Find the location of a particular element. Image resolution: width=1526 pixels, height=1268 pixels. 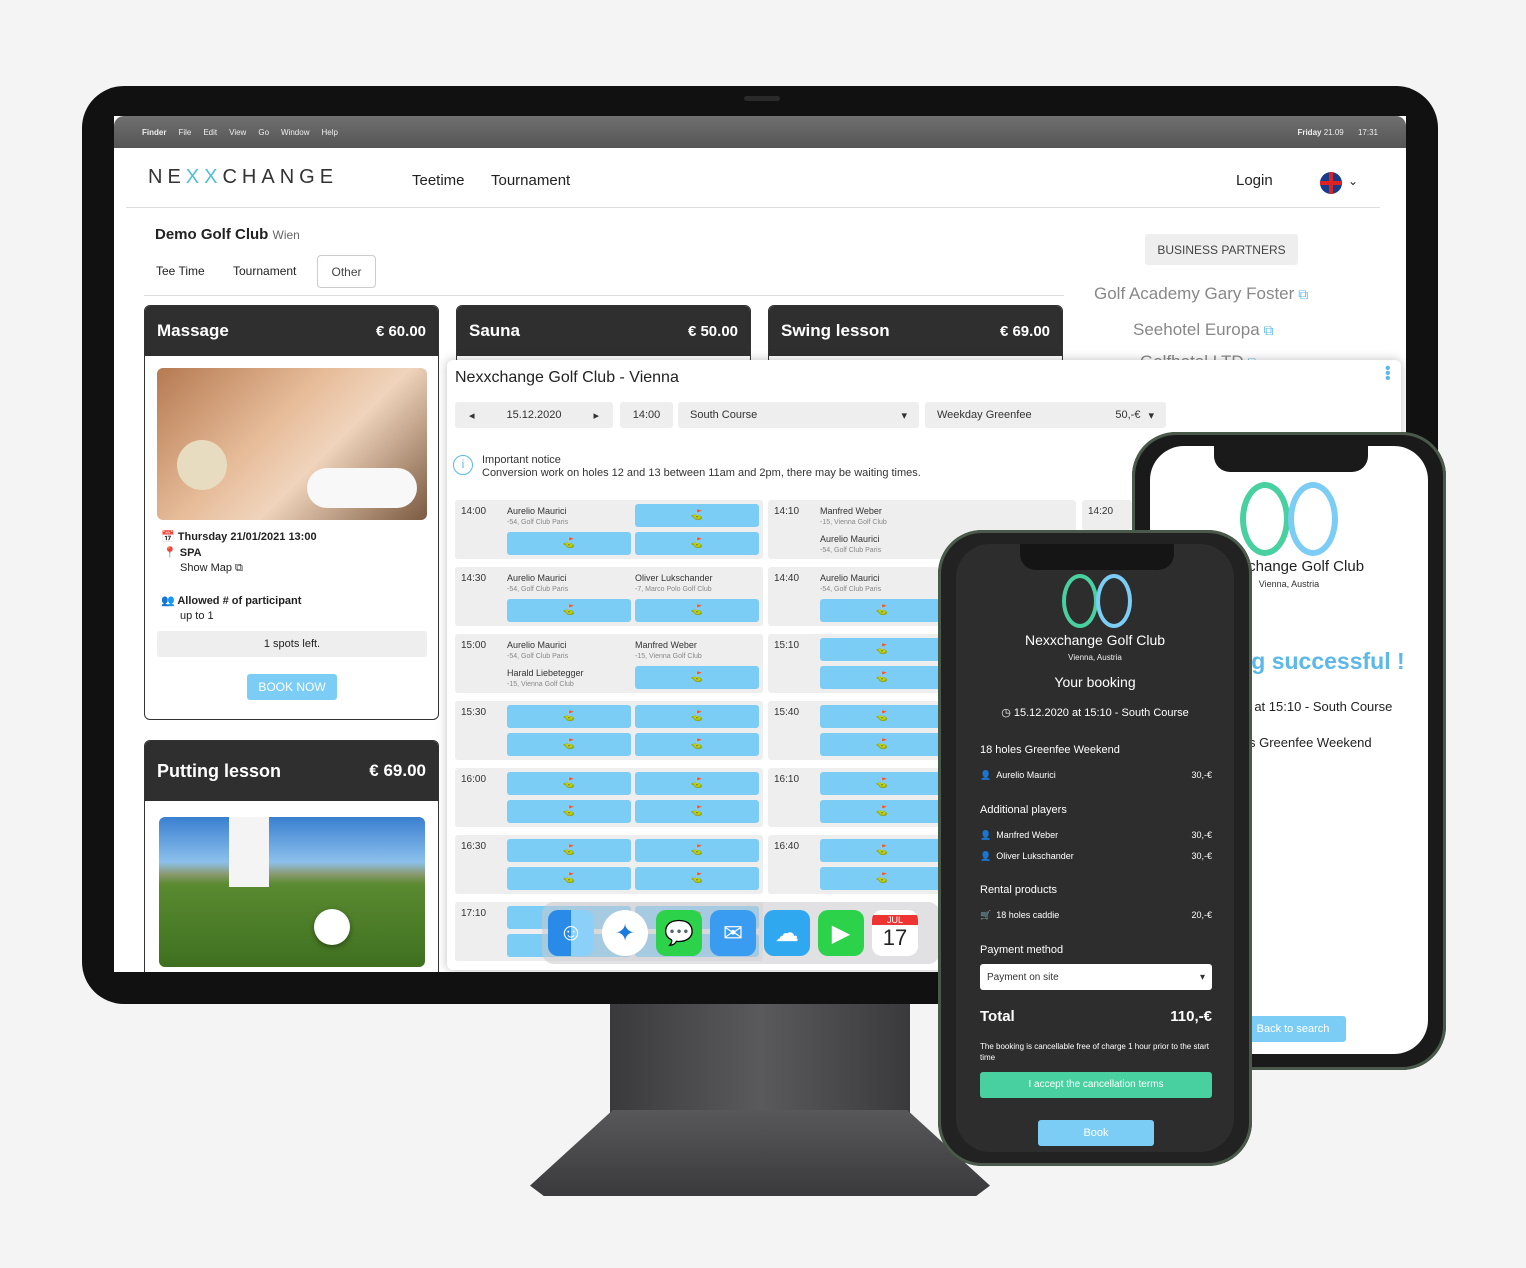

tee-time-slot: 15:30 ⛳ ⛳ ⛳ ⛳ is located at coordinates (609, 730).